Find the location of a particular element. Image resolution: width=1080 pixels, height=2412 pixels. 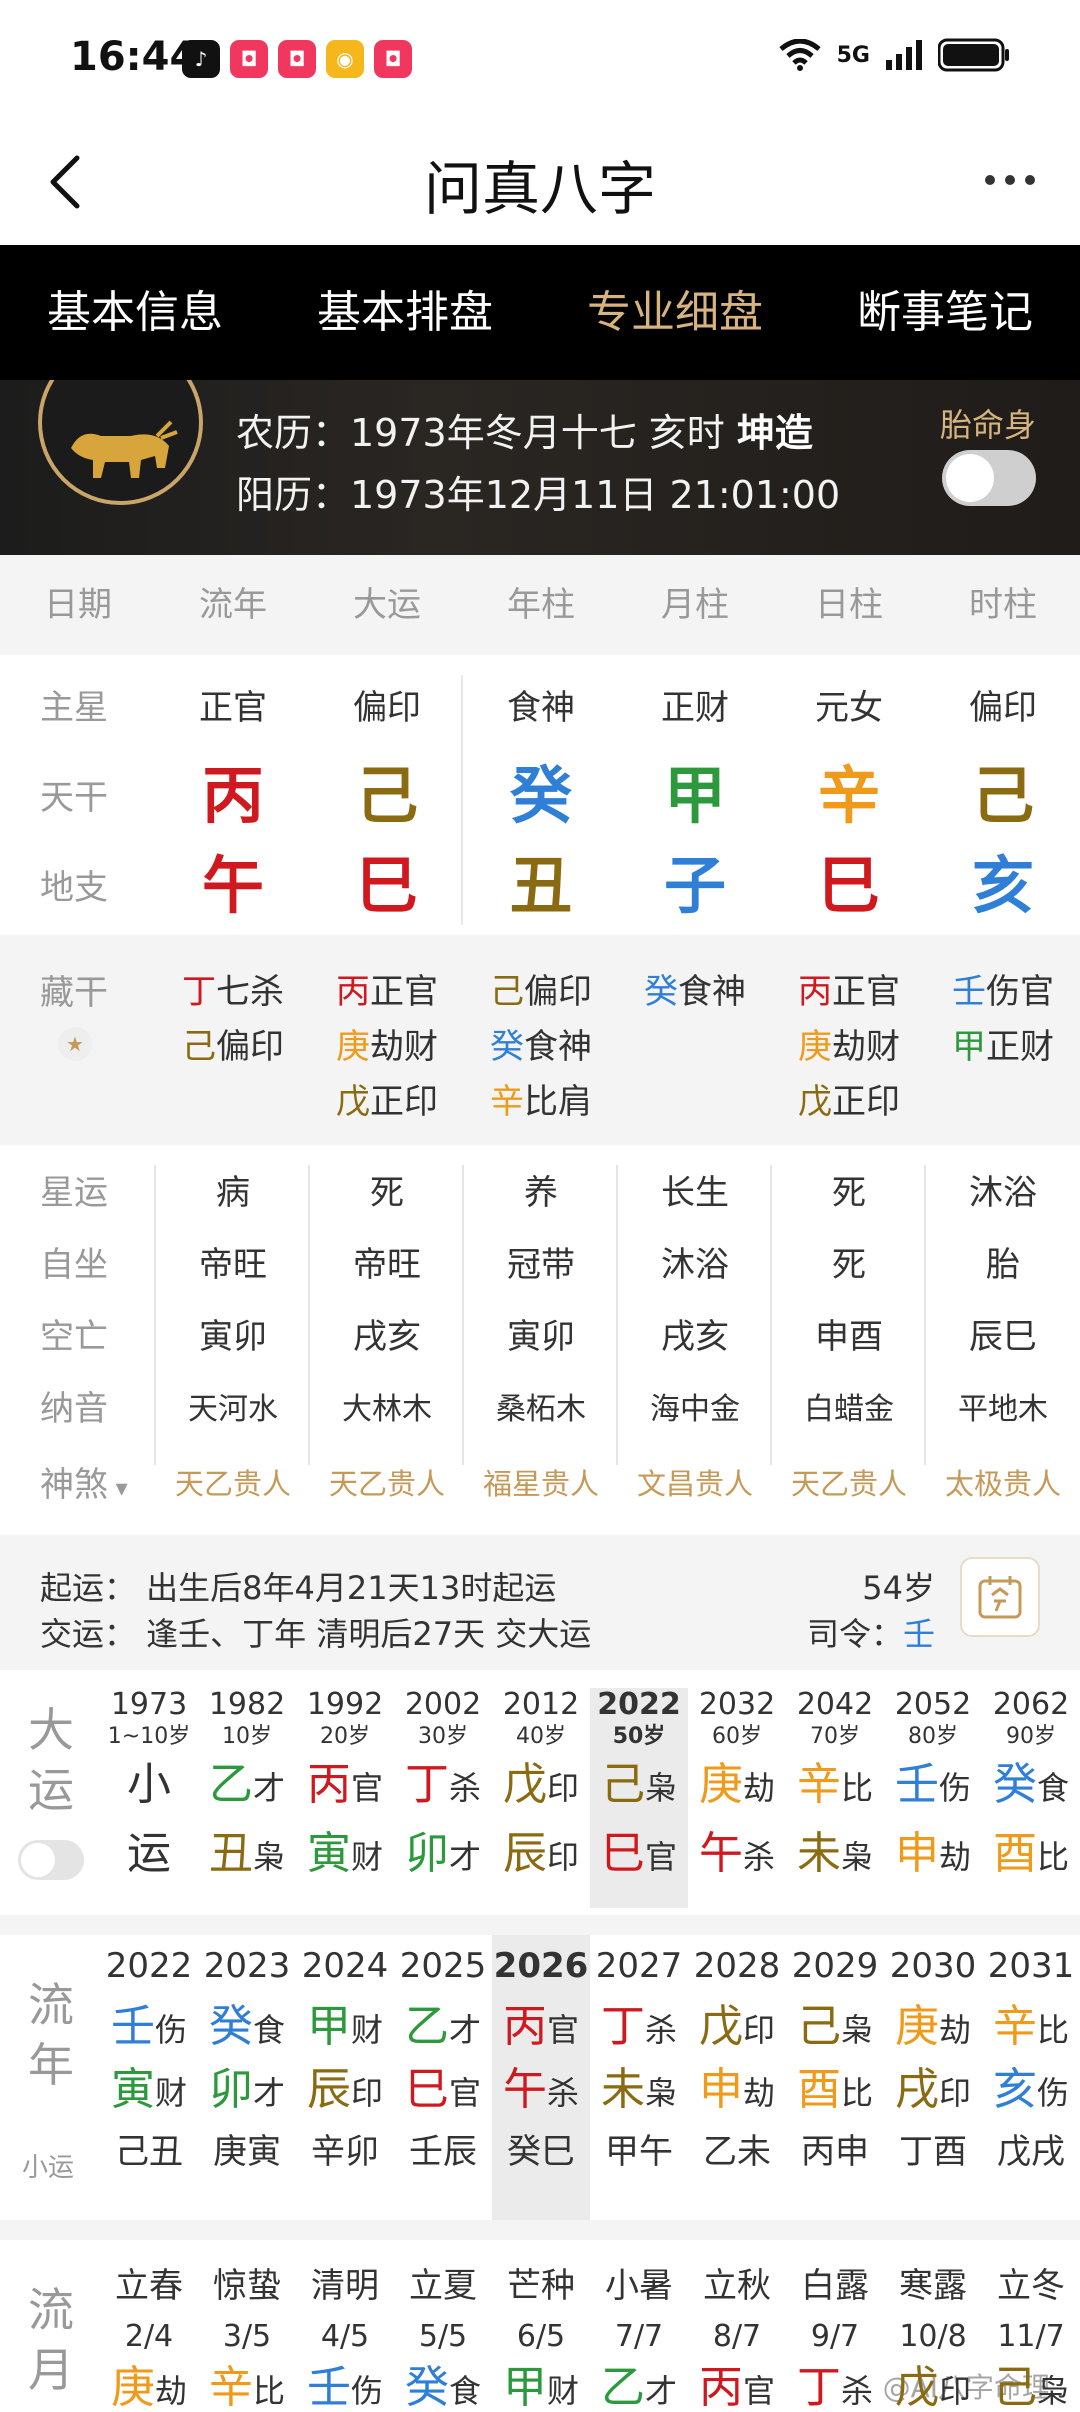

tab-notes: 断事笔记 is located at coordinates (945, 312).